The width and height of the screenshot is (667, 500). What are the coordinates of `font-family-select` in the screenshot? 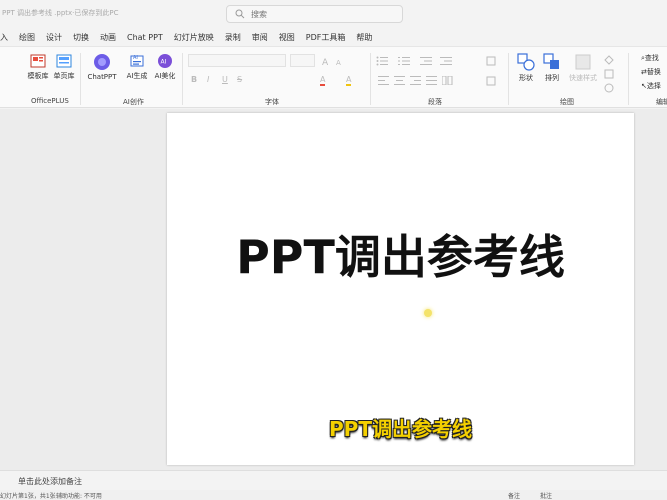 It's located at (237, 60).